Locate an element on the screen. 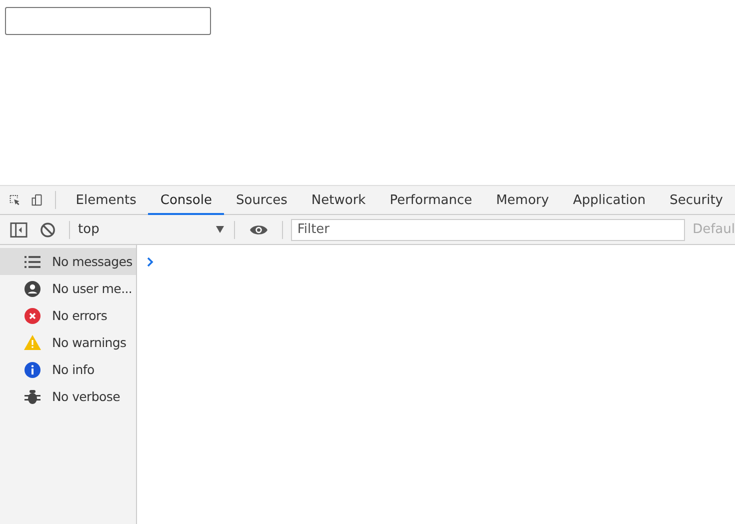 The height and width of the screenshot is (524, 735). user-icon is located at coordinates (32, 288).